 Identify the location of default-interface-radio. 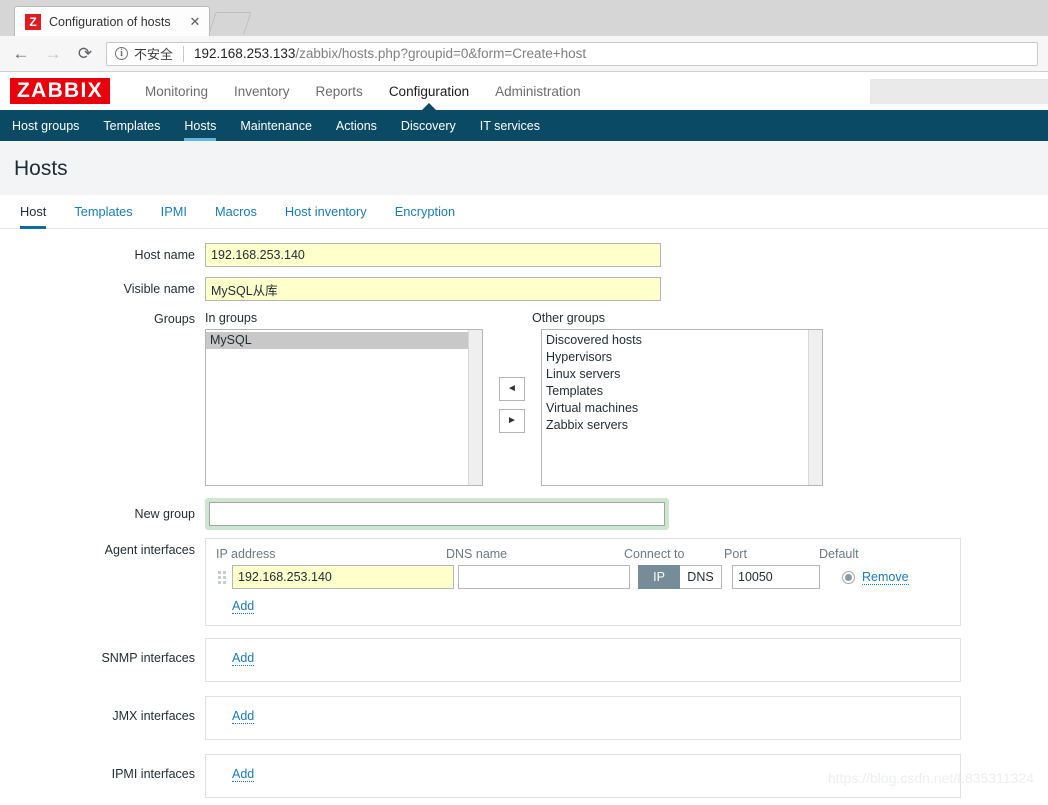
(848, 577).